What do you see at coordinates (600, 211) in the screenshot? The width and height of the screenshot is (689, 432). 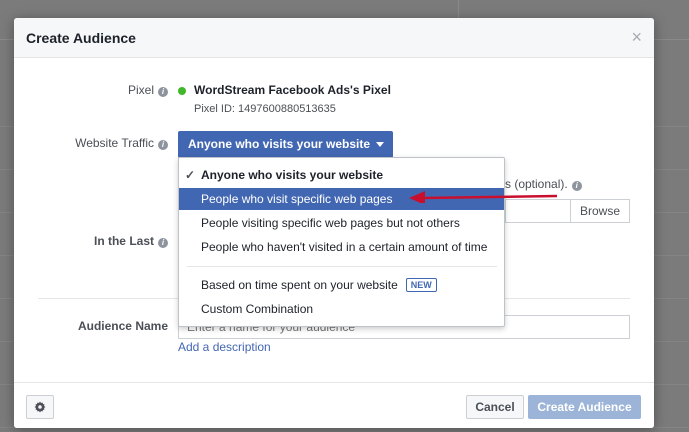 I see `browse-button: Browse` at bounding box center [600, 211].